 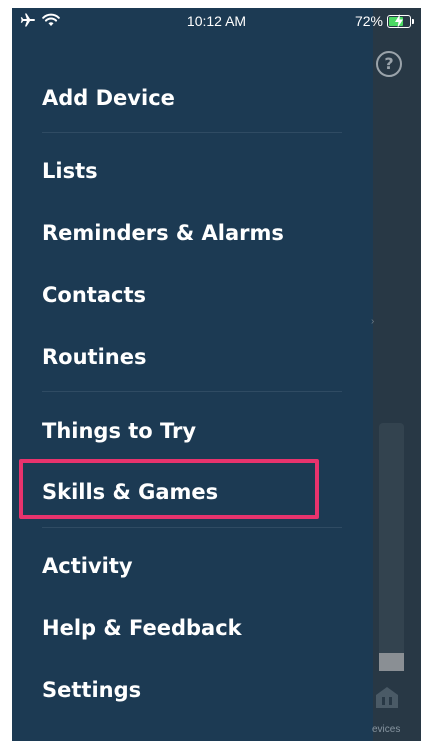 What do you see at coordinates (391, 662) in the screenshot?
I see `background-card-bar` at bounding box center [391, 662].